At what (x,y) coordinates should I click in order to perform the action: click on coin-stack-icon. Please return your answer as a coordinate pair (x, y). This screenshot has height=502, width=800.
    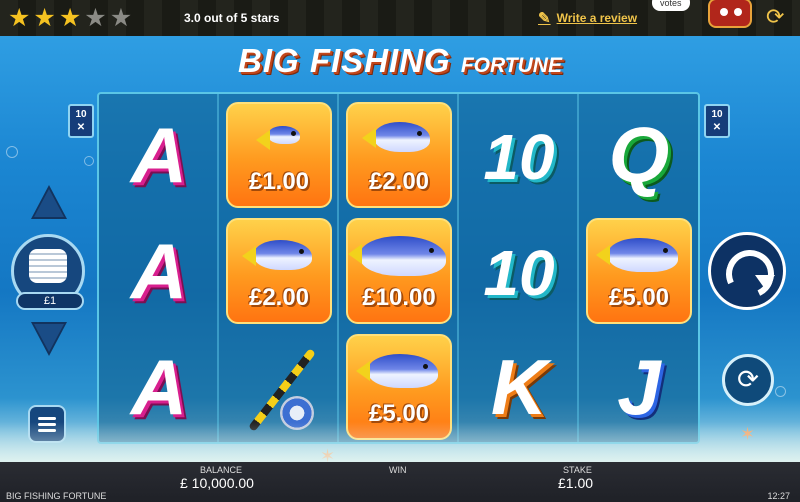
    Looking at the image, I should click on (48, 266).